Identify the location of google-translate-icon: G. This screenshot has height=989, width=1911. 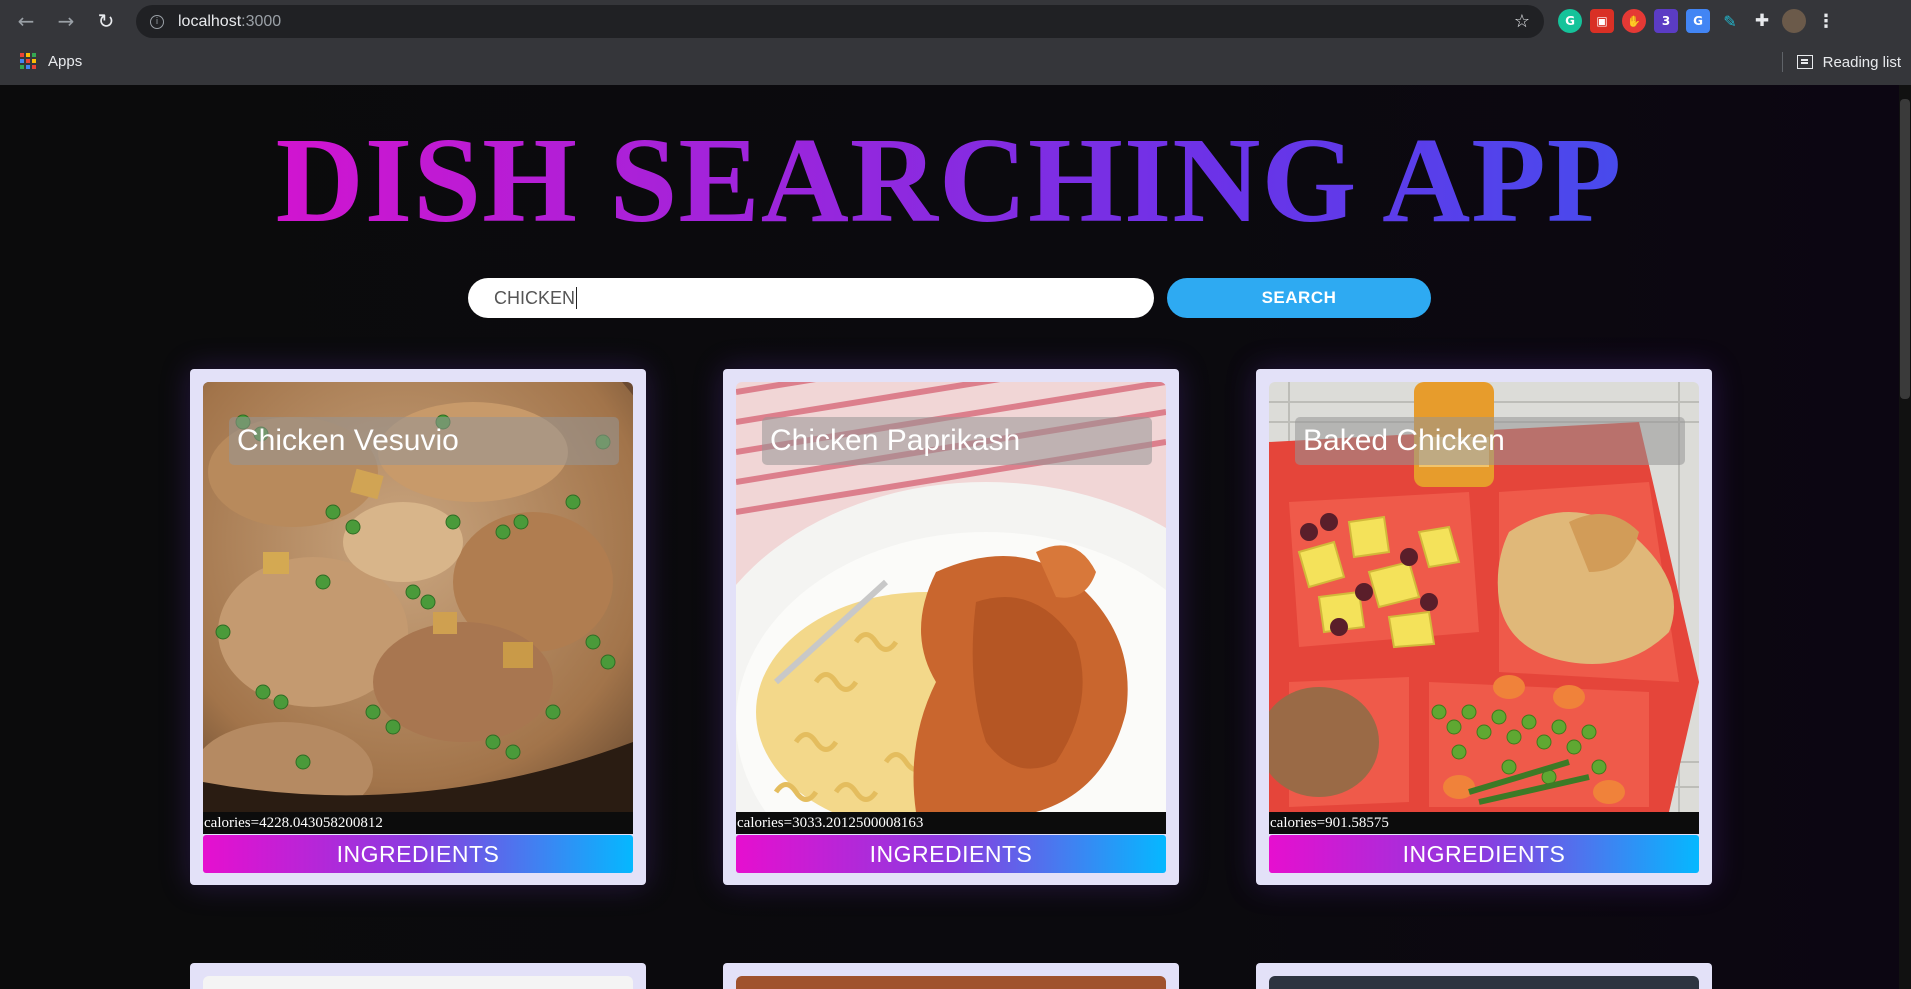
(1698, 21).